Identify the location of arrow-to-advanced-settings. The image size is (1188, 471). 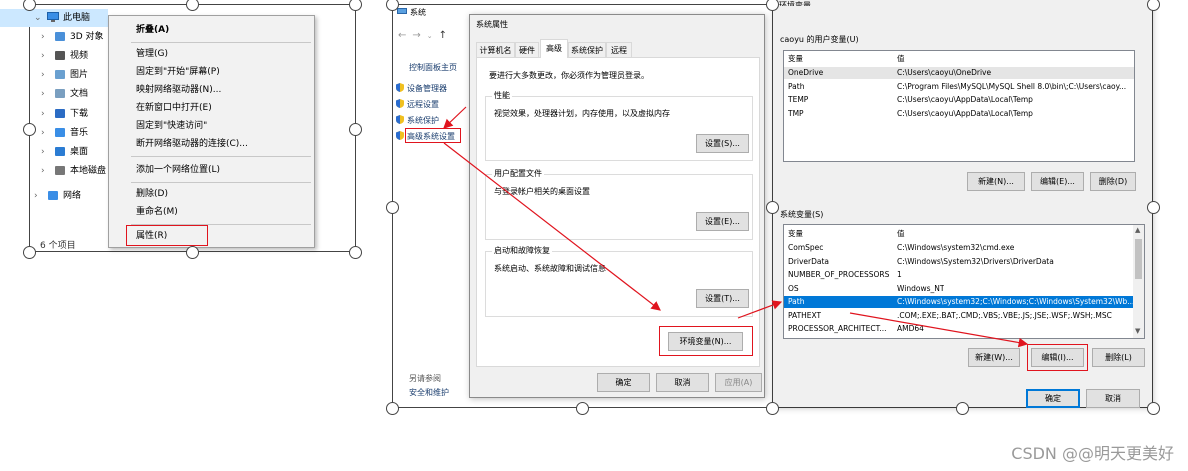
(455, 117).